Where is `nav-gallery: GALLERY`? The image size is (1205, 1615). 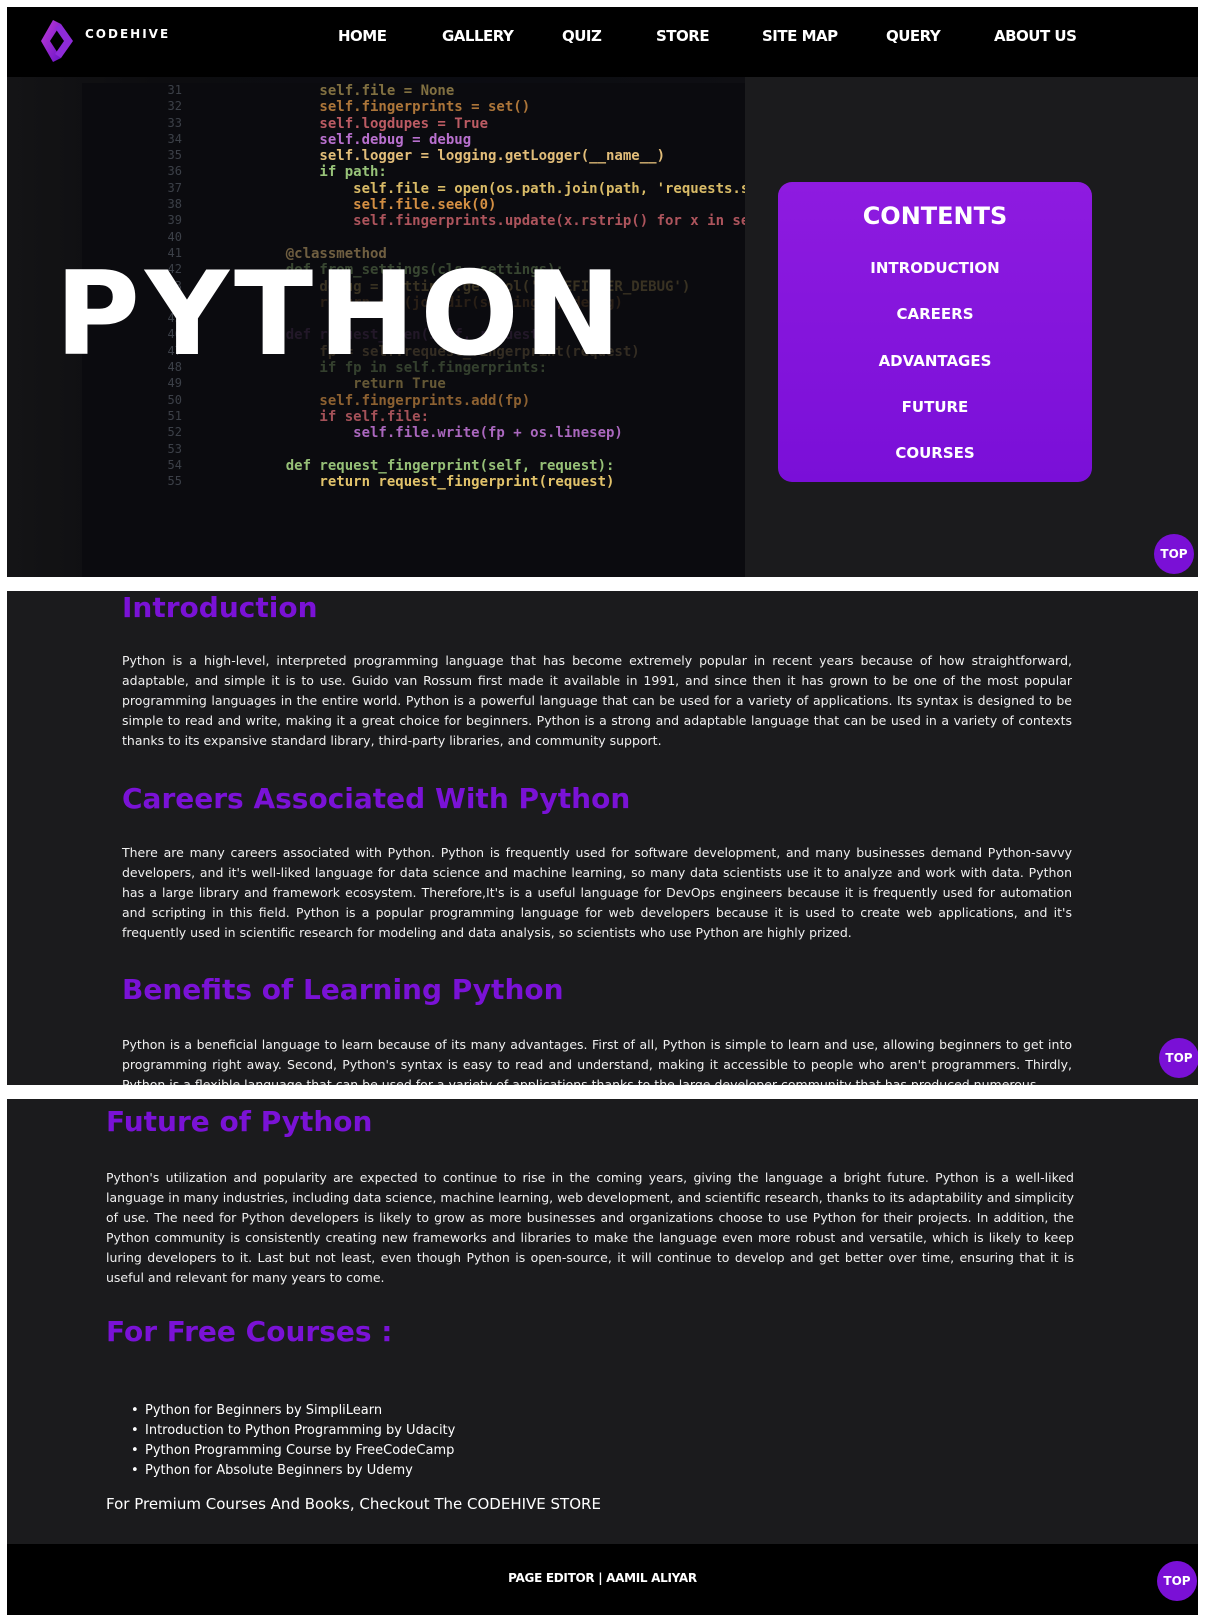 nav-gallery: GALLERY is located at coordinates (478, 36).